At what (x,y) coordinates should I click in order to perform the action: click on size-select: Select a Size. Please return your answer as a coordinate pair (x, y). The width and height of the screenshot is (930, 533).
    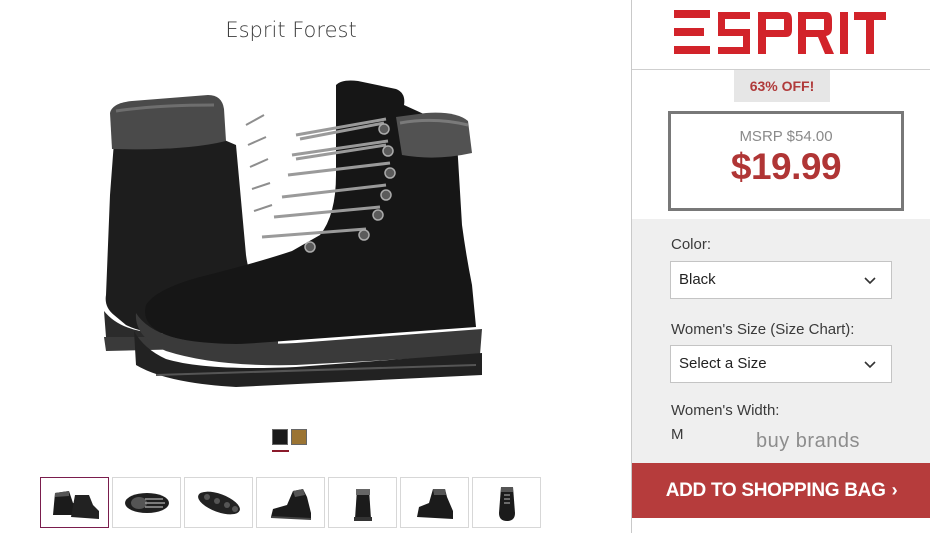
    Looking at the image, I should click on (781, 364).